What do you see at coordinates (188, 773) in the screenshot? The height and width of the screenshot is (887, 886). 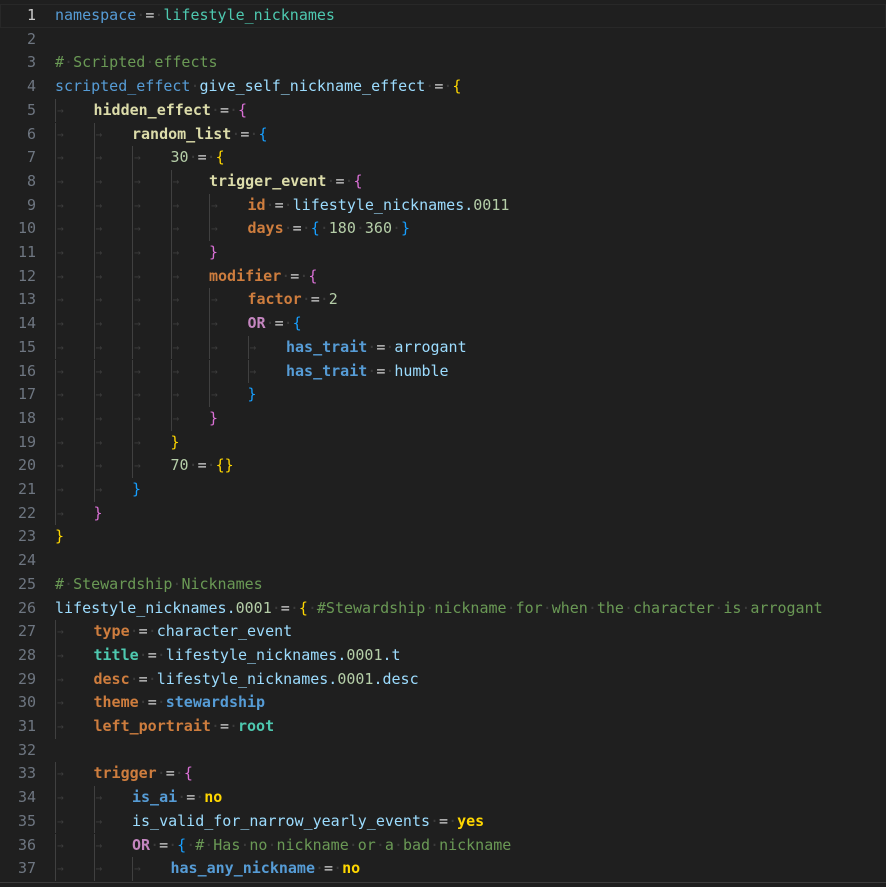 I see `code-token: {` at bounding box center [188, 773].